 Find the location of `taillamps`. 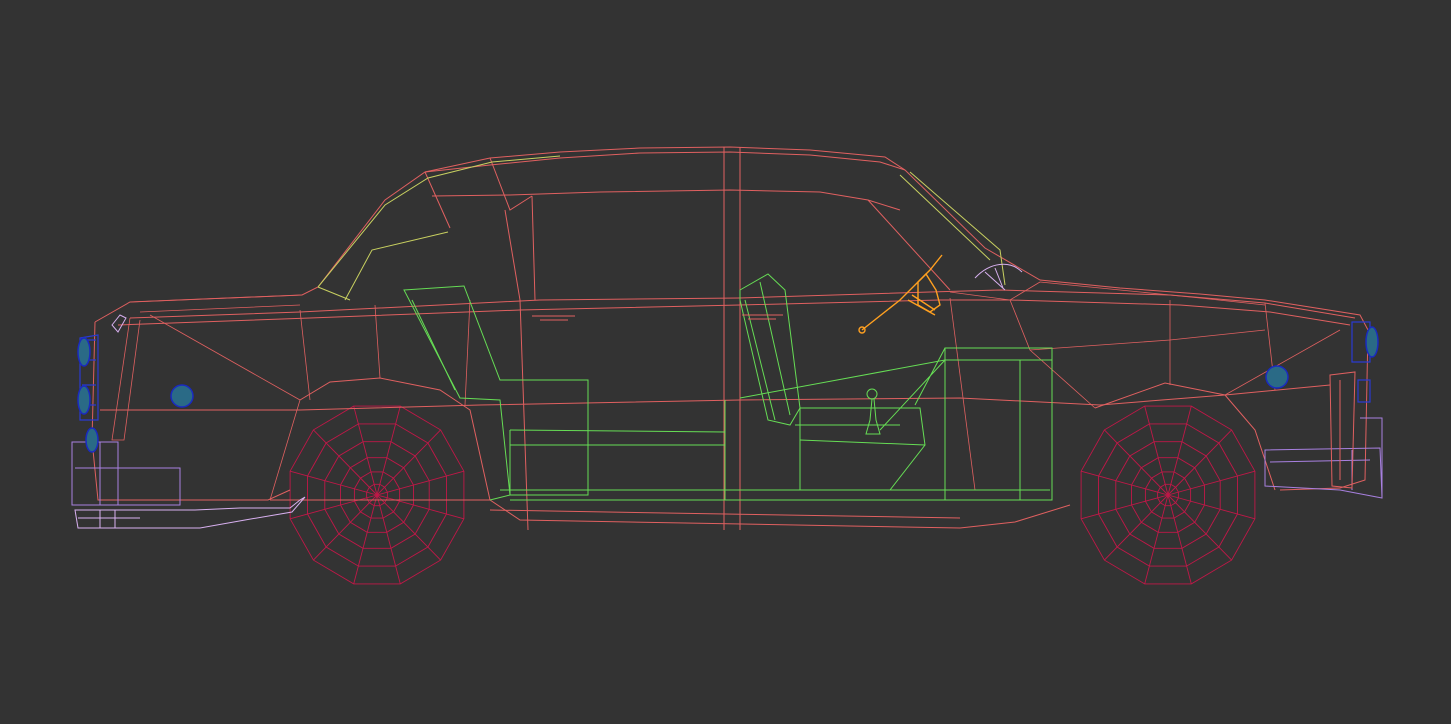

taillamps is located at coordinates (1354, 405).